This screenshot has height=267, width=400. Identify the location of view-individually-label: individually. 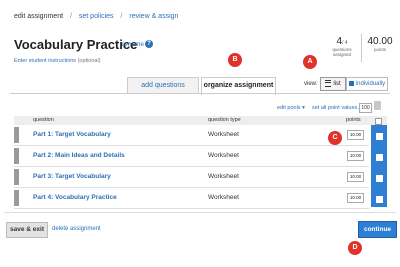
(370, 84).